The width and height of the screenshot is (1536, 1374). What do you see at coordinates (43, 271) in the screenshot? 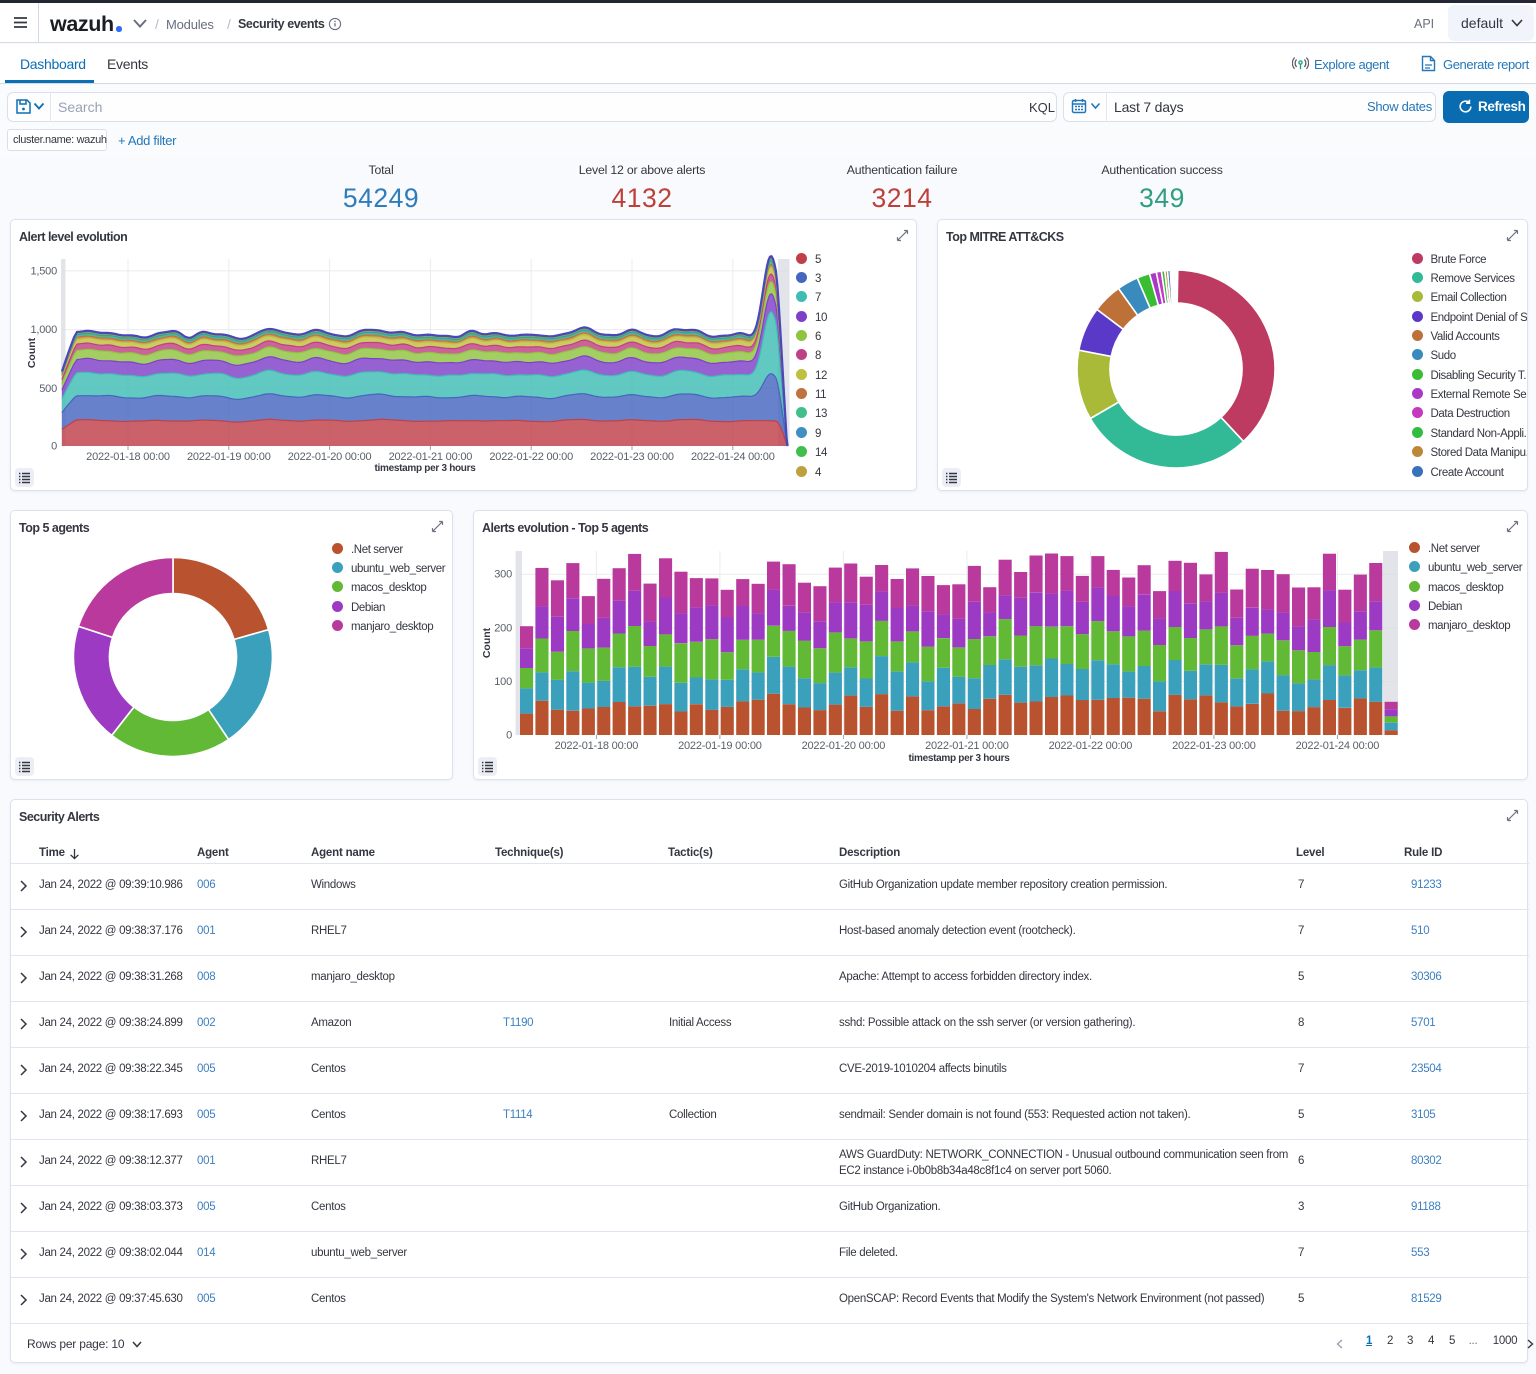
I see `svg-text: 1,500` at bounding box center [43, 271].